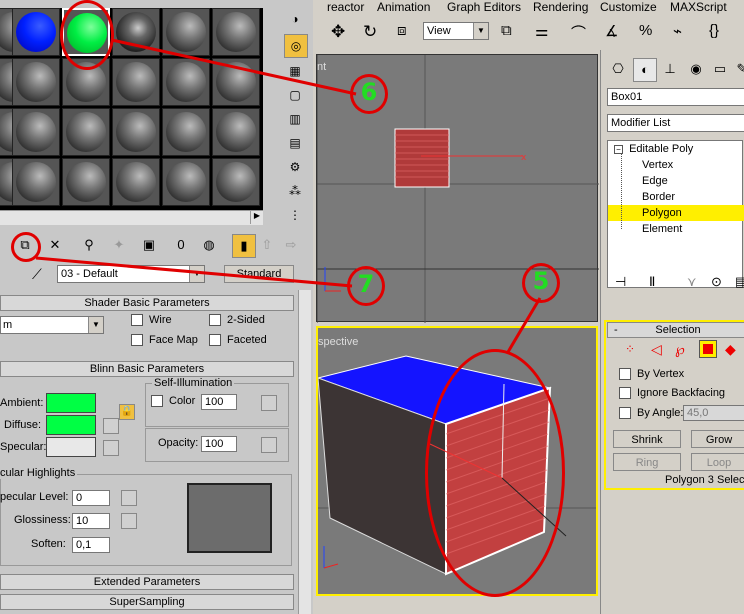 This screenshot has height=614, width=744. I want to click on specular-level-value: 0, so click(91, 498).